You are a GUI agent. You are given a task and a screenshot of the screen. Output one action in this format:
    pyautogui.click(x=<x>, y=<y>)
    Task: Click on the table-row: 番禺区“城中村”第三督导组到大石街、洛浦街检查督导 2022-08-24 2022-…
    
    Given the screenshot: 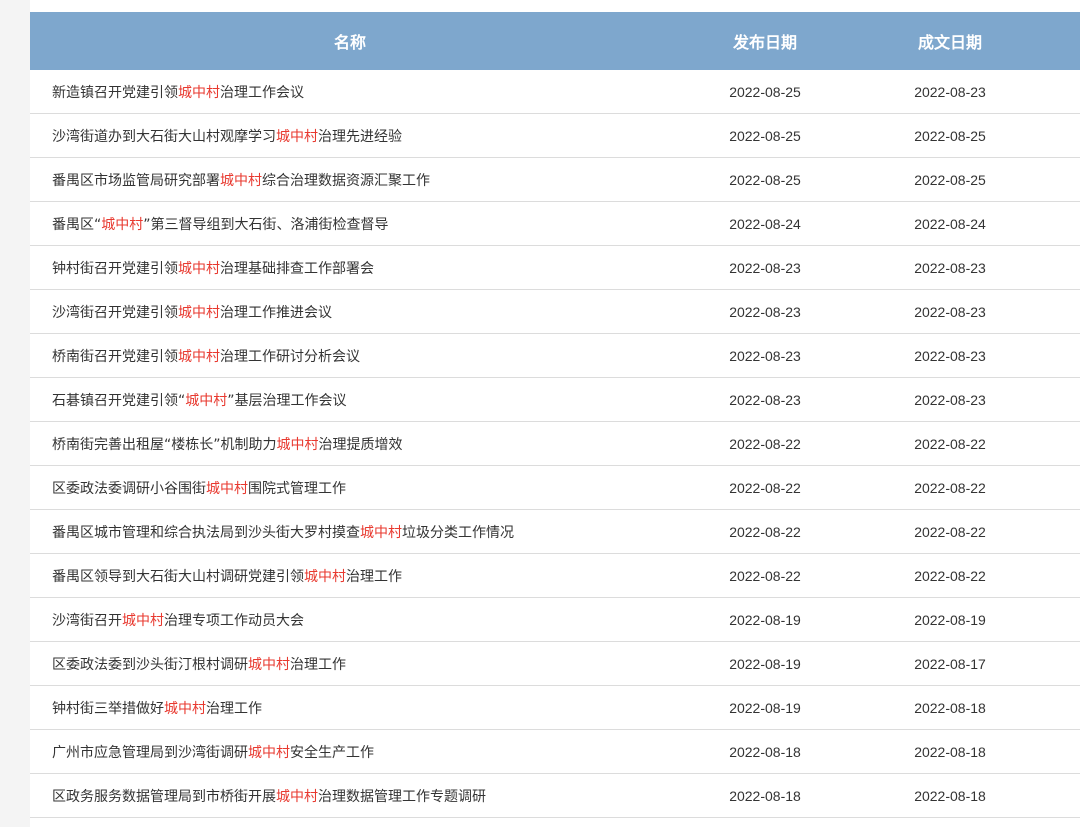 What is the action you would take?
    pyautogui.click(x=555, y=224)
    